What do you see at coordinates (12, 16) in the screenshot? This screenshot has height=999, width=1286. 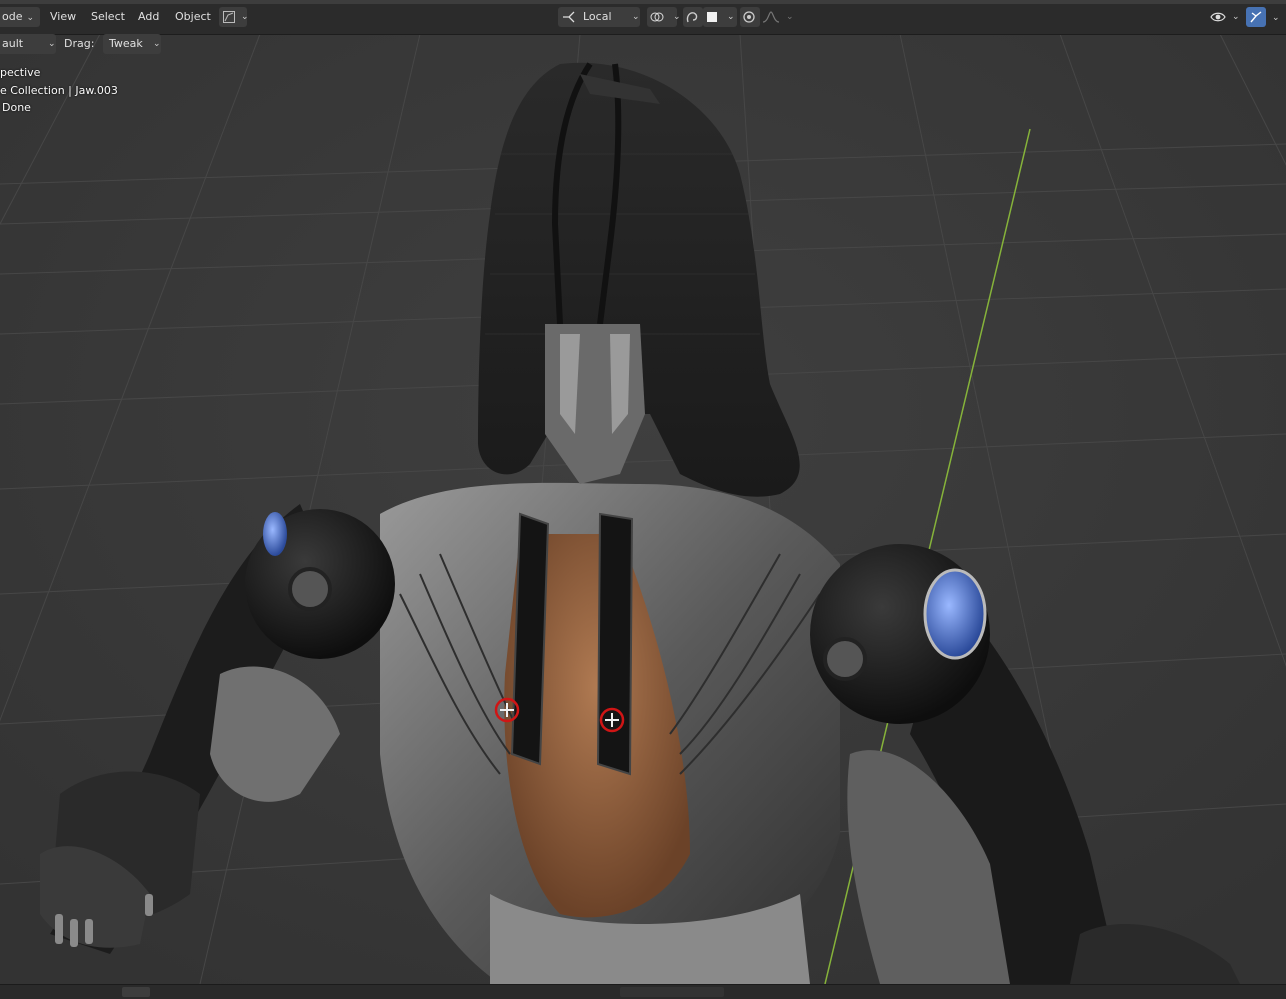 I see `mode-label: ode` at bounding box center [12, 16].